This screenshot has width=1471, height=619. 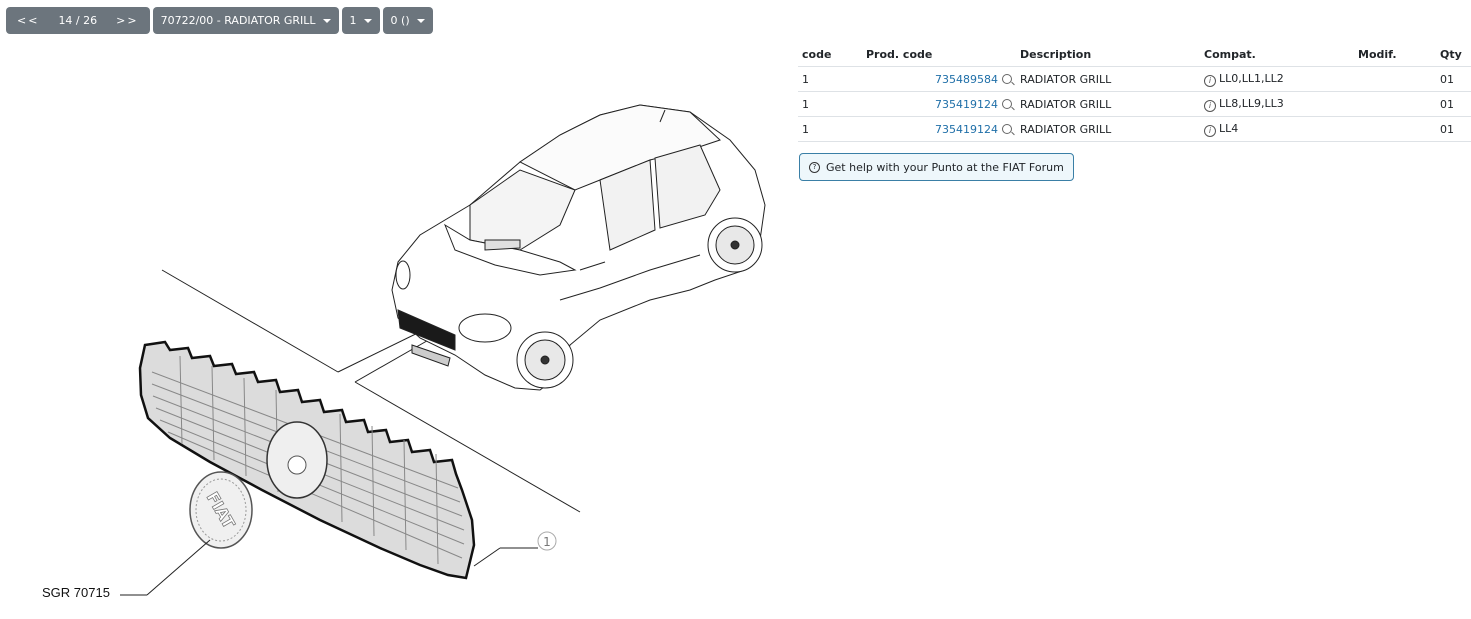 I want to click on page-indicator: 14 / 26, so click(x=78, y=20).